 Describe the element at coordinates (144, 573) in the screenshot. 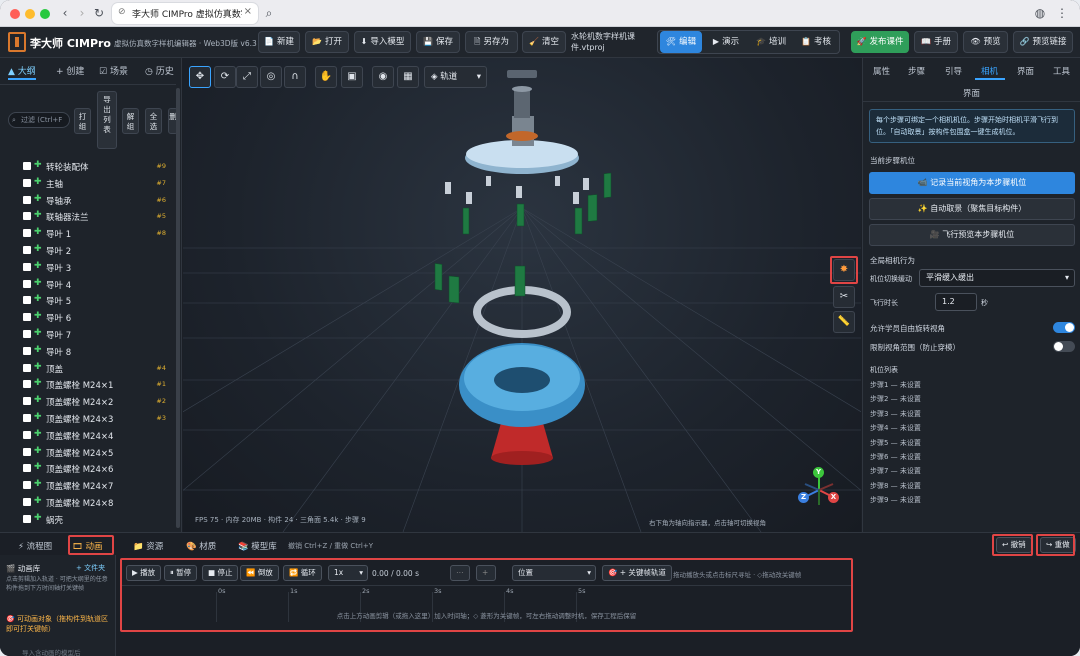

I see `play-button: ▶ 播放` at that location.